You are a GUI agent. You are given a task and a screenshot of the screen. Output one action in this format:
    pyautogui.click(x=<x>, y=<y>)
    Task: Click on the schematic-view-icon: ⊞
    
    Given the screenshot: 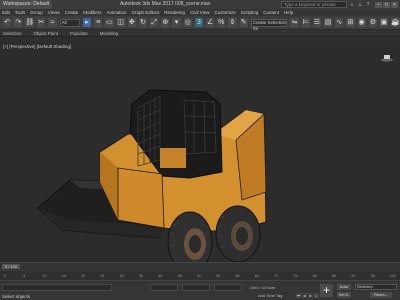 What is the action you would take?
    pyautogui.click(x=350, y=22)
    